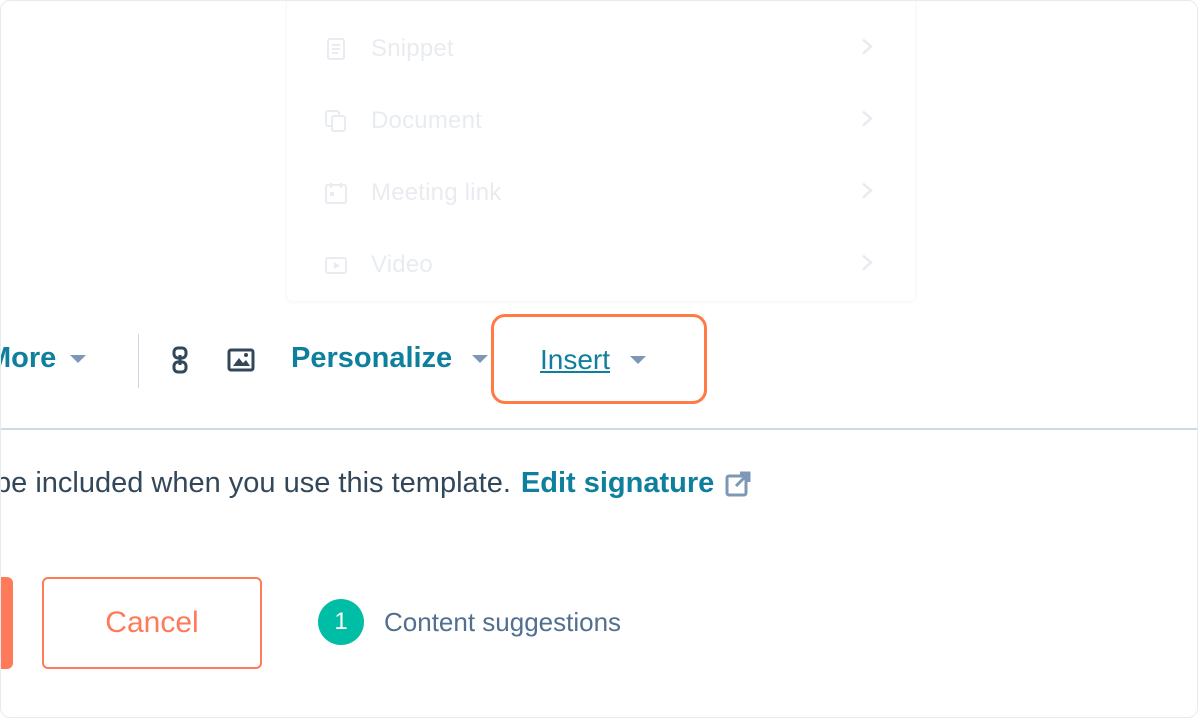  I want to click on cancel-button: Cancel, so click(152, 623).